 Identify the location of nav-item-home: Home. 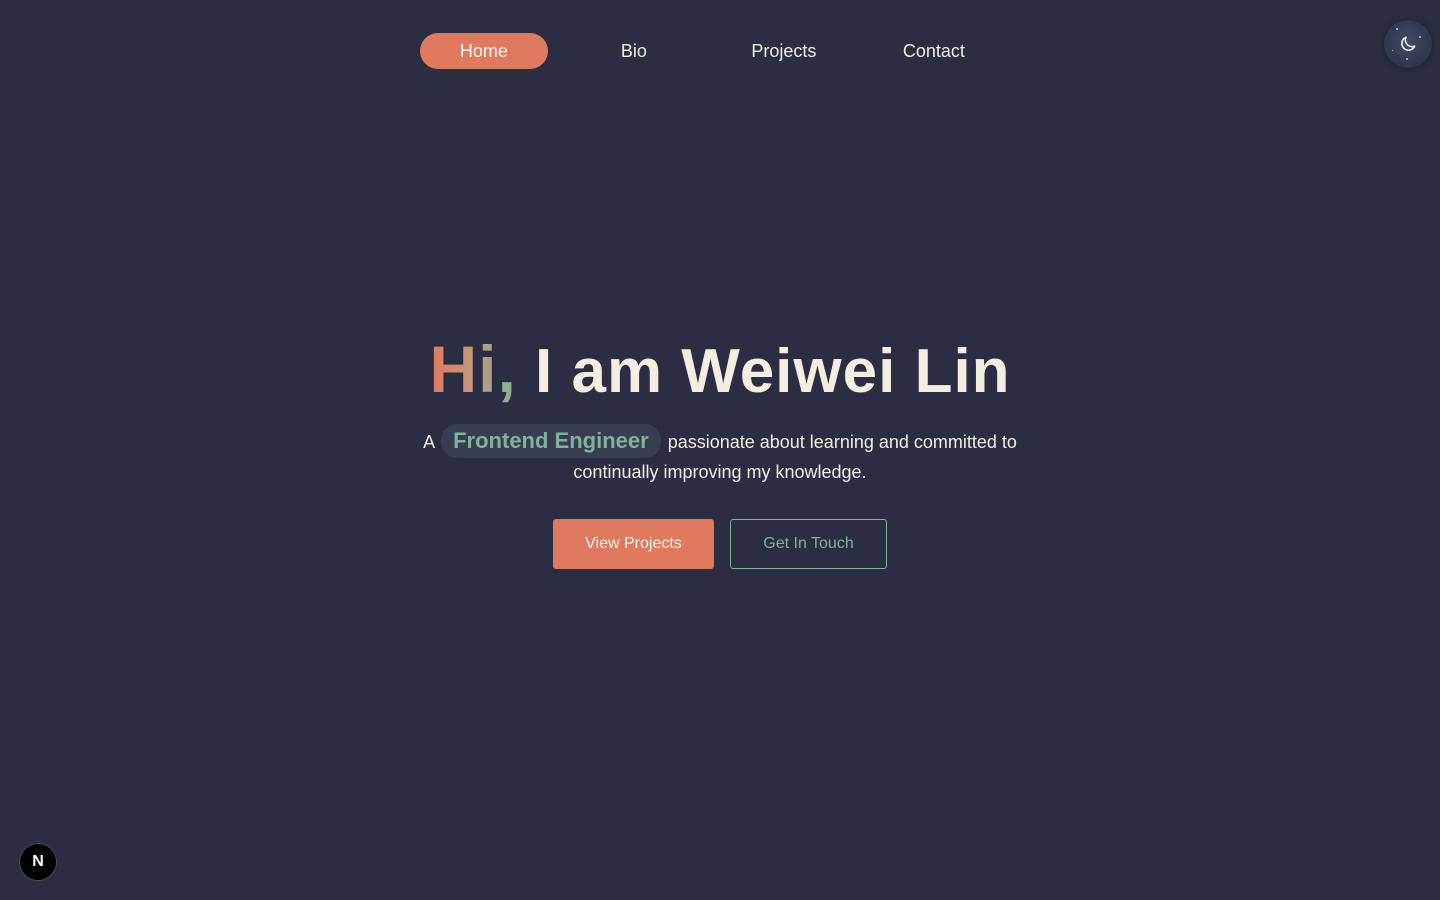
(484, 51).